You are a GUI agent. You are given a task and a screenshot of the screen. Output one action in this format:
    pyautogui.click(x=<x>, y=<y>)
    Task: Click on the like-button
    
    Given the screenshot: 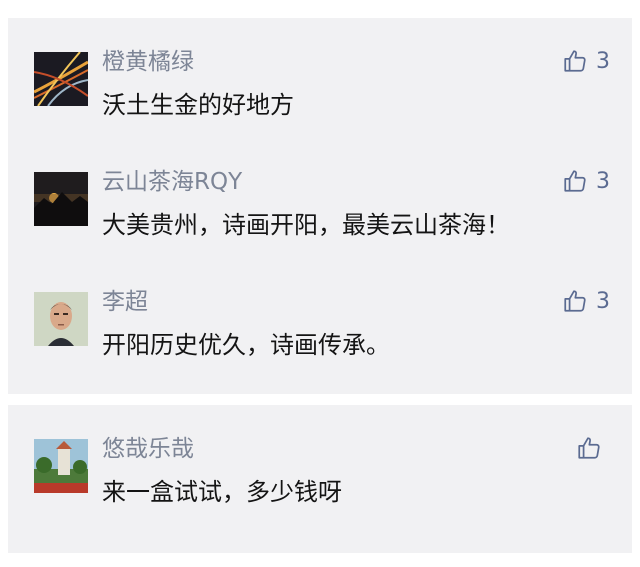 What is the action you would take?
    pyautogui.click(x=593, y=448)
    